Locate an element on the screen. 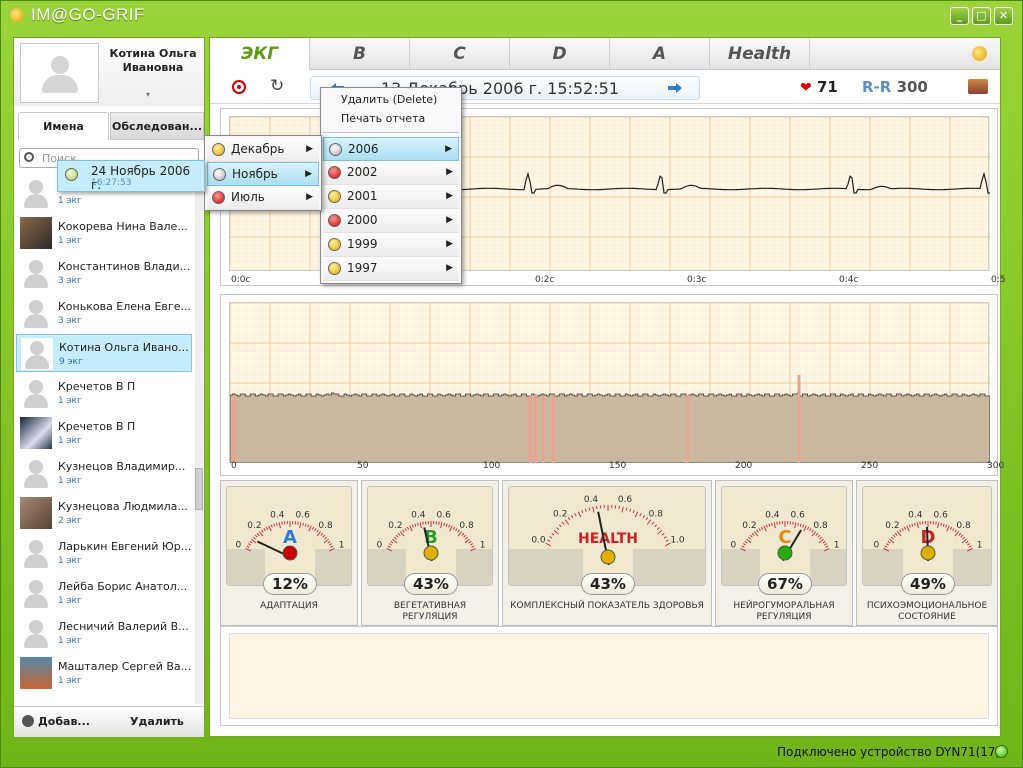  year-item: 2002 ▶ is located at coordinates (391, 173).